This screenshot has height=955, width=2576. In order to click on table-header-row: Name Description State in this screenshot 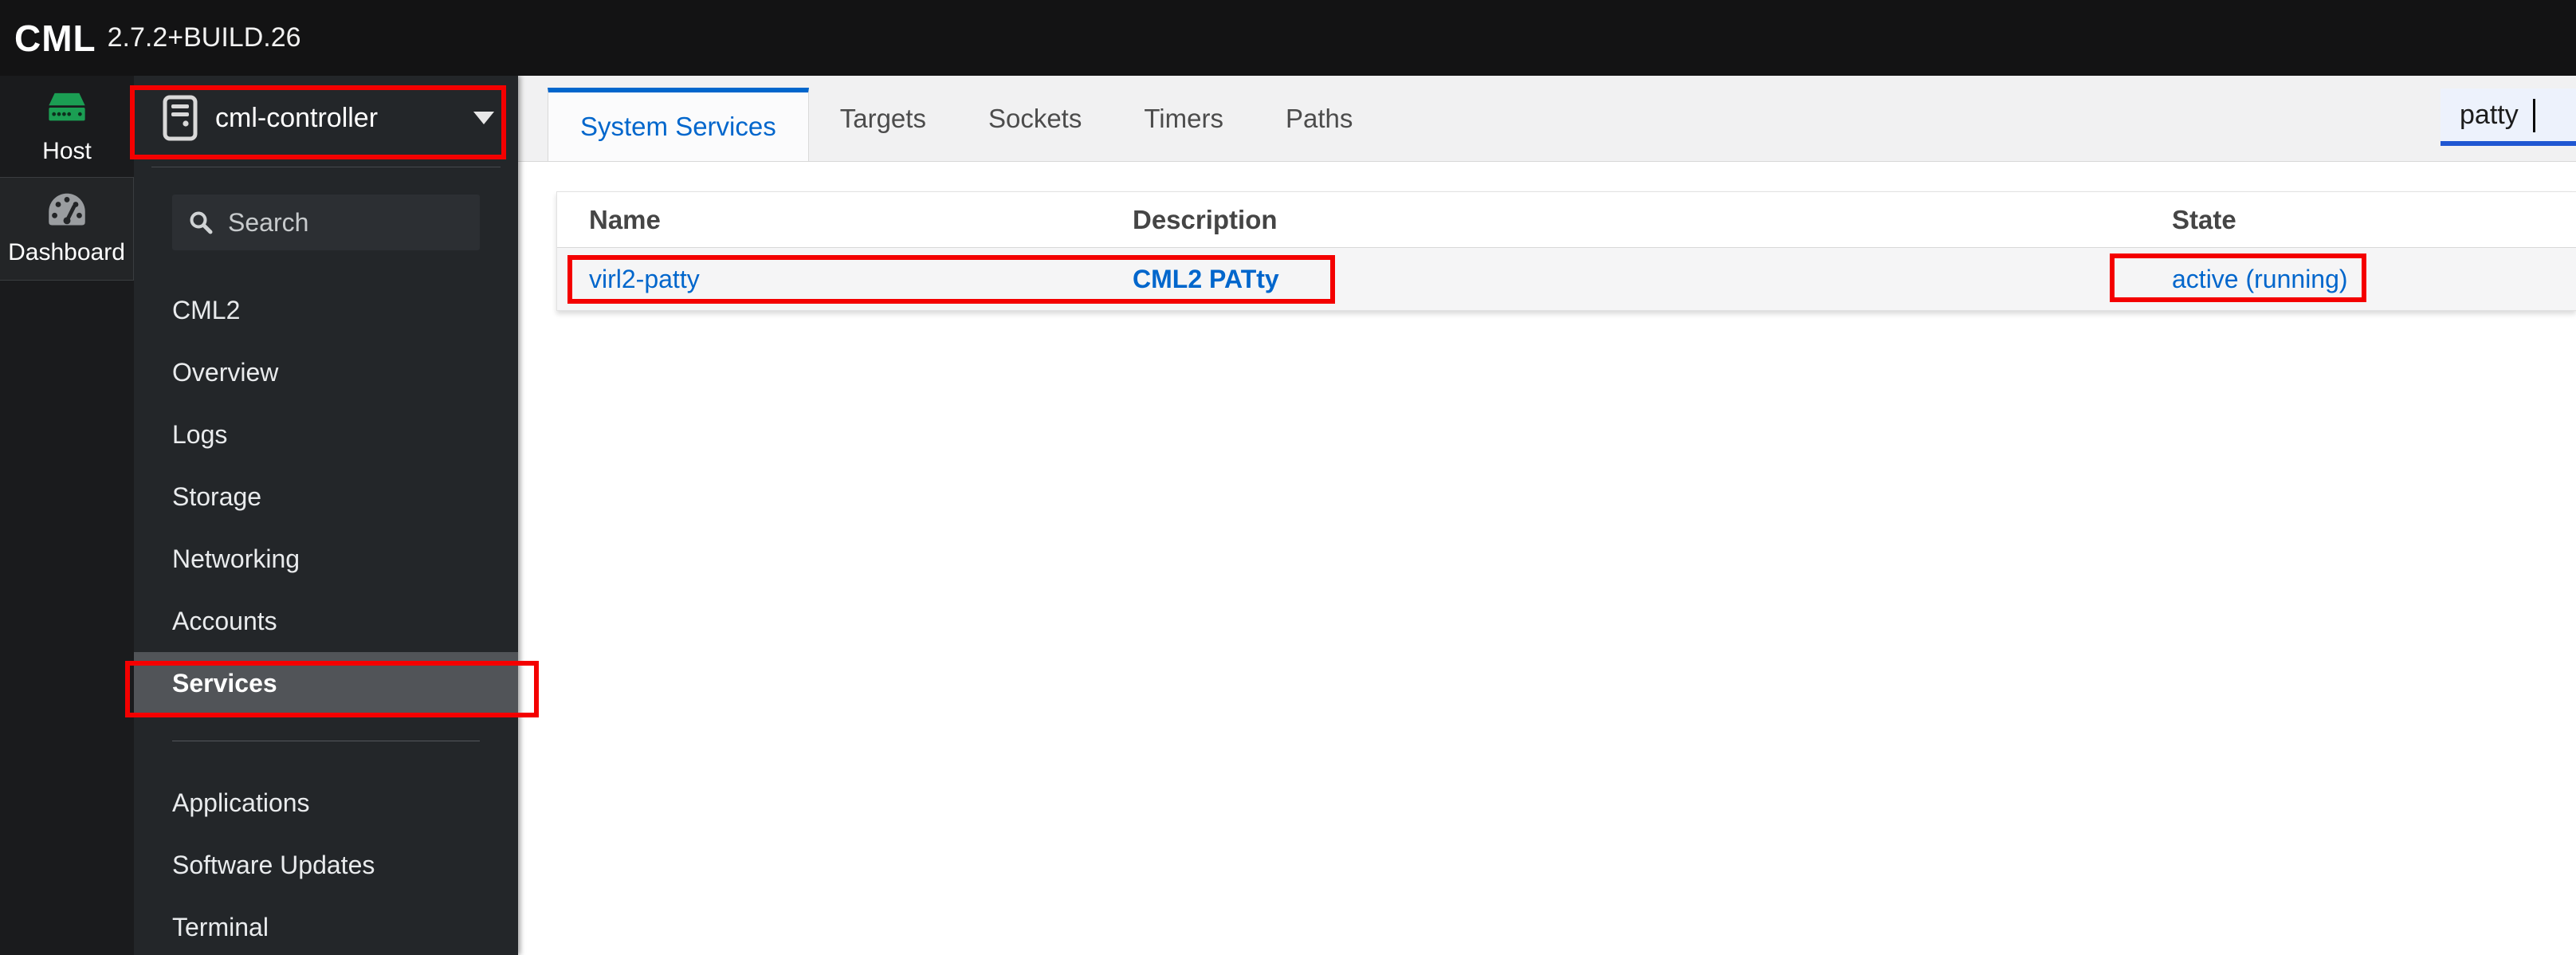, I will do `click(1566, 220)`.